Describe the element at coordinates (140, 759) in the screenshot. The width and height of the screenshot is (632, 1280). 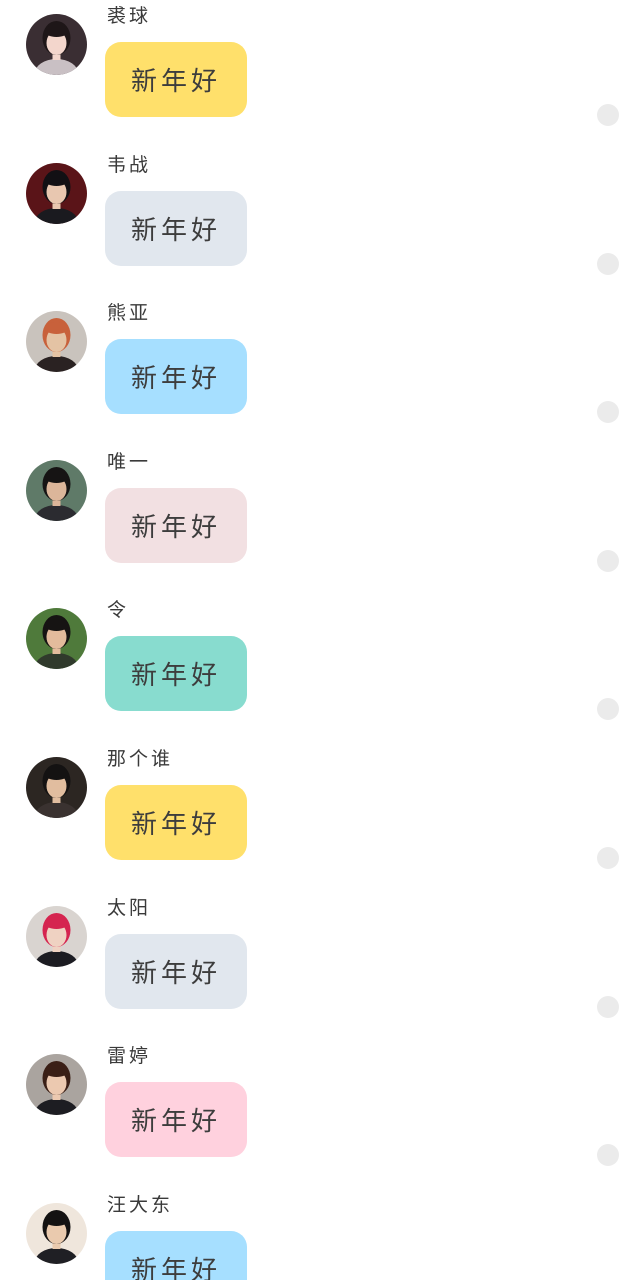
I see `sender-name: 那个谁` at that location.